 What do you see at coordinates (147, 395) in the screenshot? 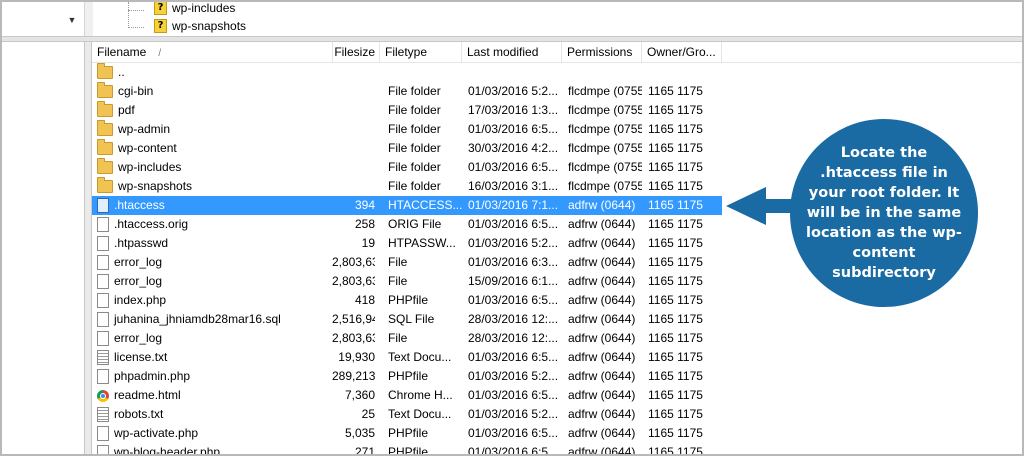
I see `file-name-label: readme.html` at bounding box center [147, 395].